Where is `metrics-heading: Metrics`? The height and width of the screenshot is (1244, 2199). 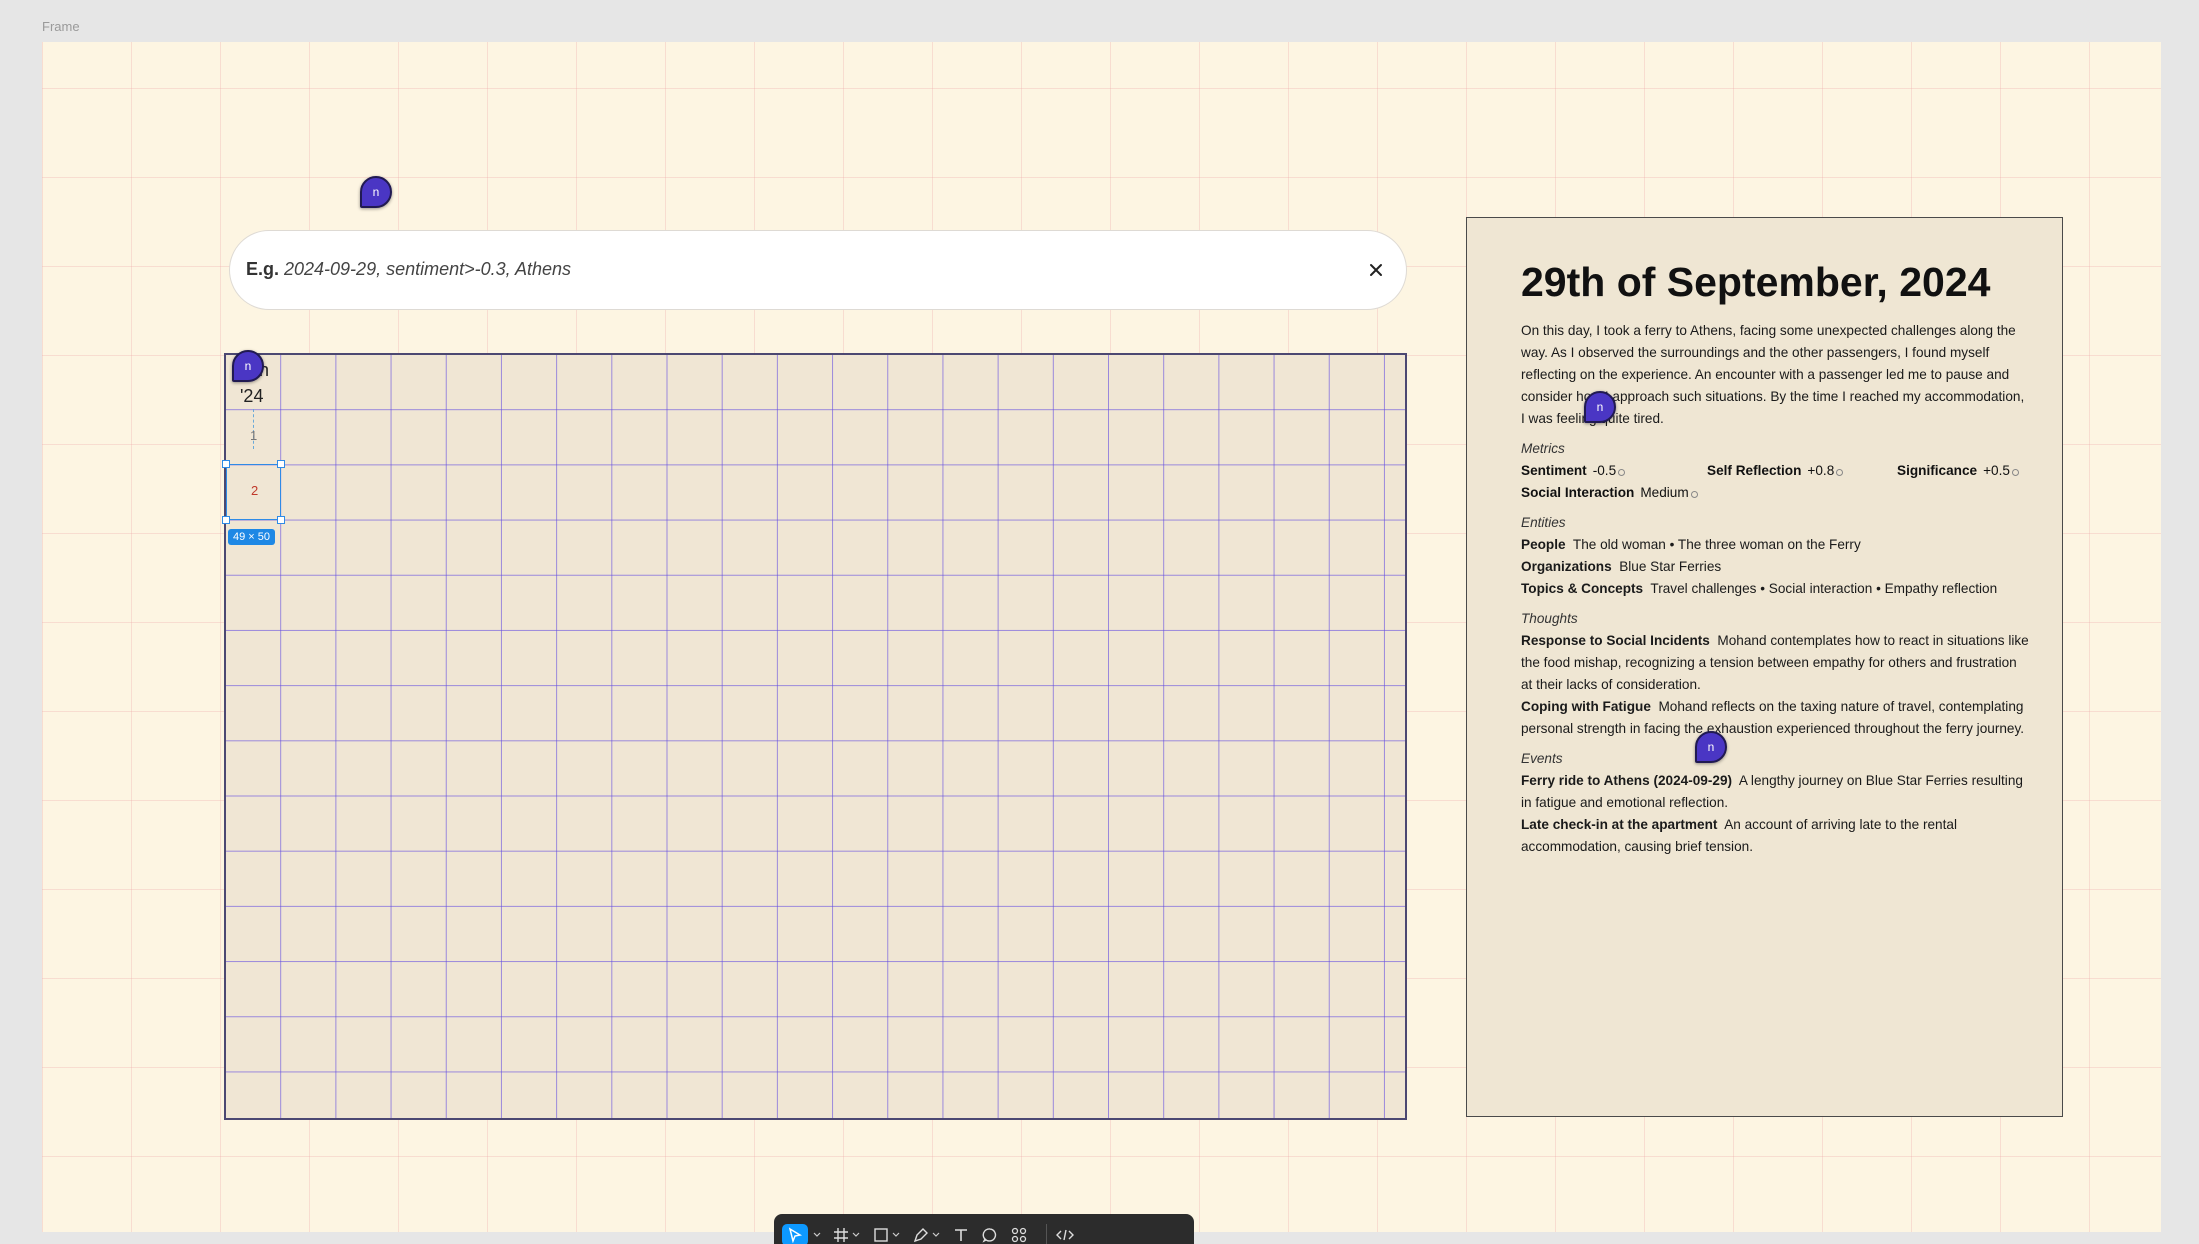 metrics-heading: Metrics is located at coordinates (1543, 448).